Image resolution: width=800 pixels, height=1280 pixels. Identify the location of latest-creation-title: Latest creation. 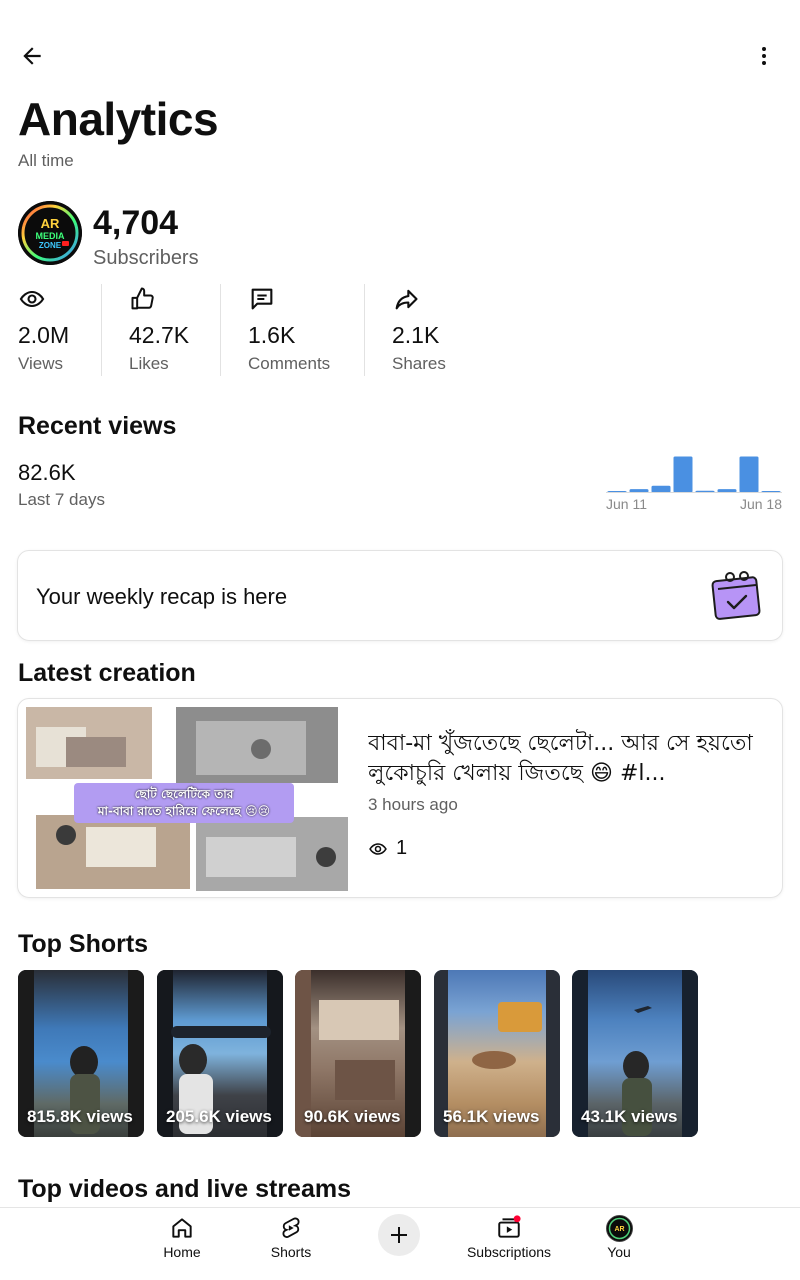
(107, 673).